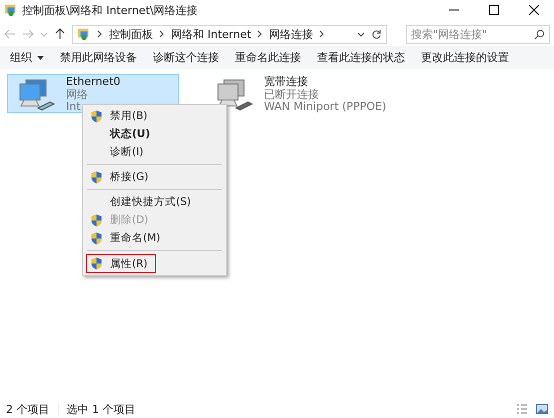  I want to click on maximize-icon, so click(494, 10).